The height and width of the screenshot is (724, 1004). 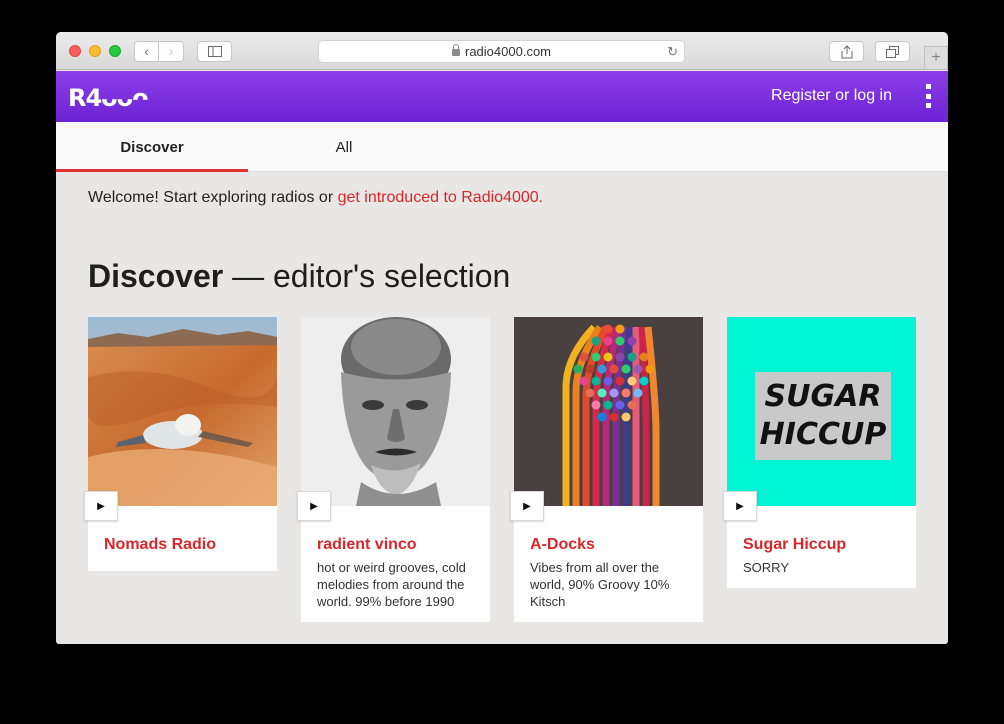 I want to click on chevron-left-icon: ‹, so click(x=146, y=51).